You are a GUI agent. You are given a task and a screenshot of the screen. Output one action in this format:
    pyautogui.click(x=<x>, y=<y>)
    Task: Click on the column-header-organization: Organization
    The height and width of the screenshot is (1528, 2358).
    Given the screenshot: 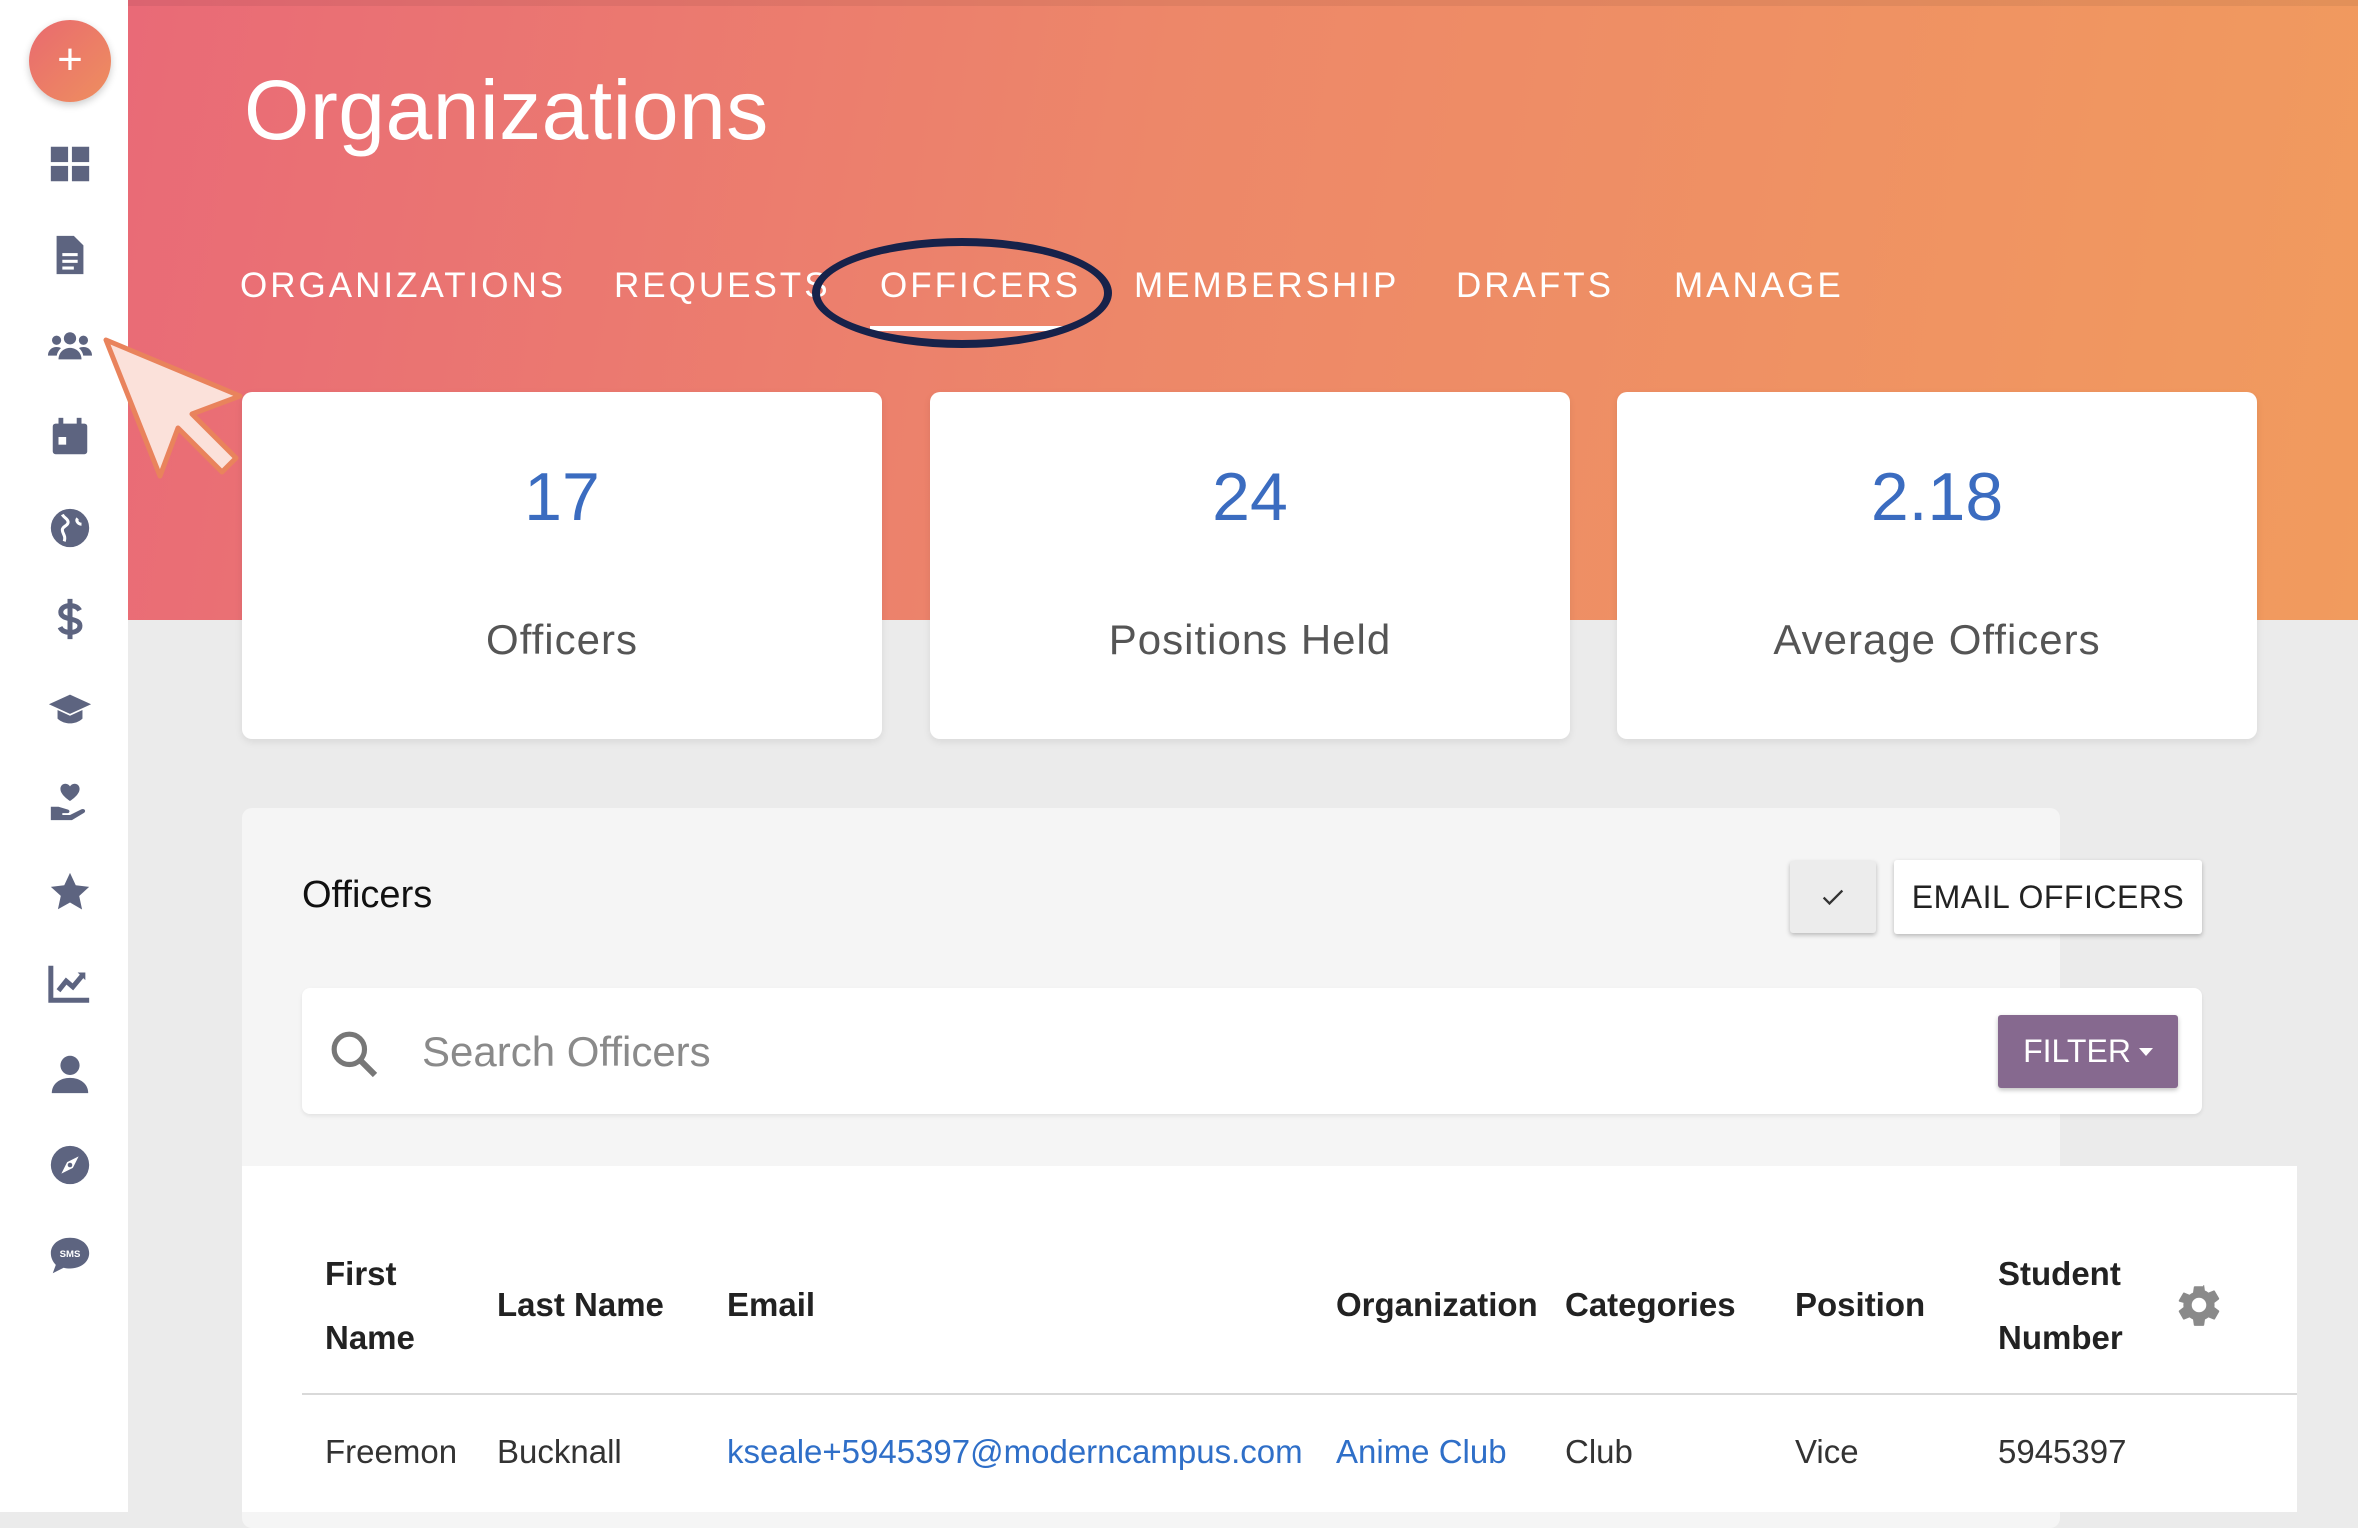 What is the action you would take?
    pyautogui.click(x=1437, y=1305)
    